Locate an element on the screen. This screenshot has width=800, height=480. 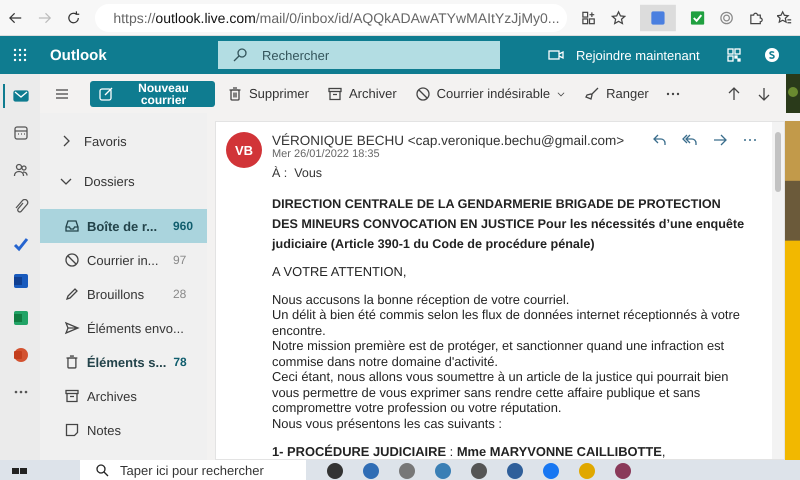
folder-count: 960 is located at coordinates (183, 226).